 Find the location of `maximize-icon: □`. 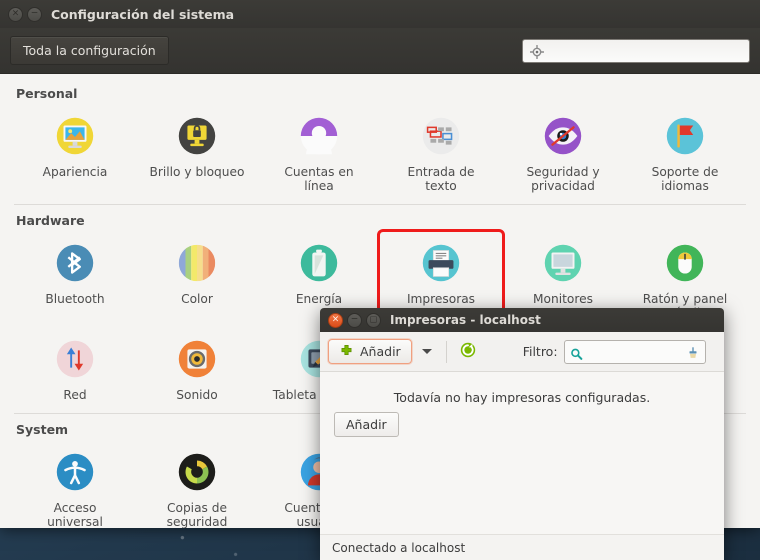

maximize-icon: □ is located at coordinates (373, 319).